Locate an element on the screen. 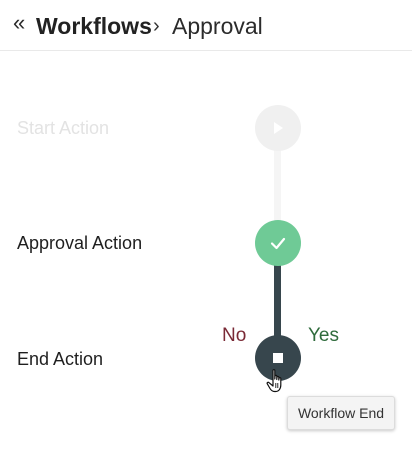  connector-approval-end is located at coordinates (277, 301).